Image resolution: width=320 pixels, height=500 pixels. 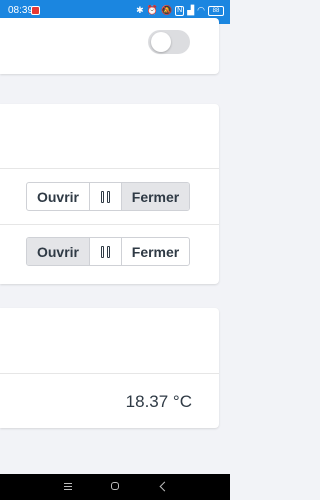 What do you see at coordinates (158, 401) in the screenshot?
I see `temperature-value: 18.37 °C` at bounding box center [158, 401].